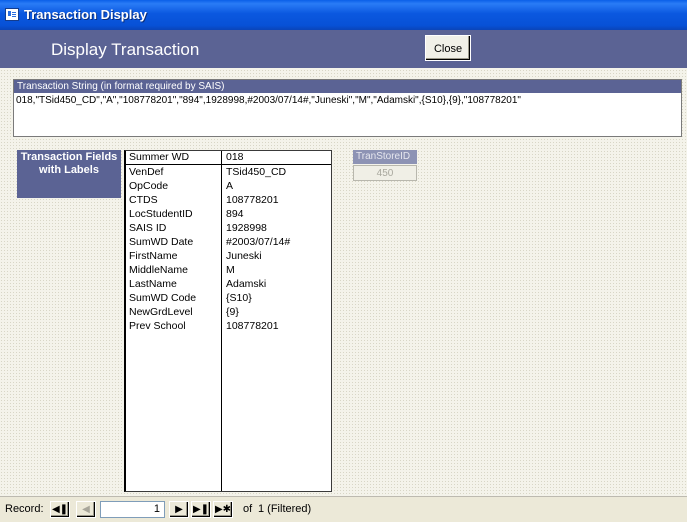 This screenshot has width=687, height=522. I want to click on window-title: Transaction Display, so click(85, 14).